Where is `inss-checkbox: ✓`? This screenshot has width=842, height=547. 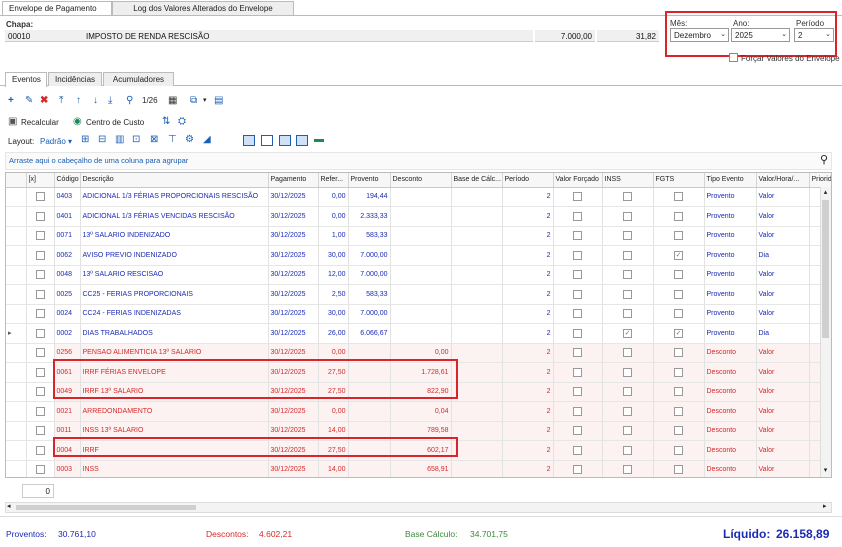
inss-checkbox: ✓ is located at coordinates (627, 333).